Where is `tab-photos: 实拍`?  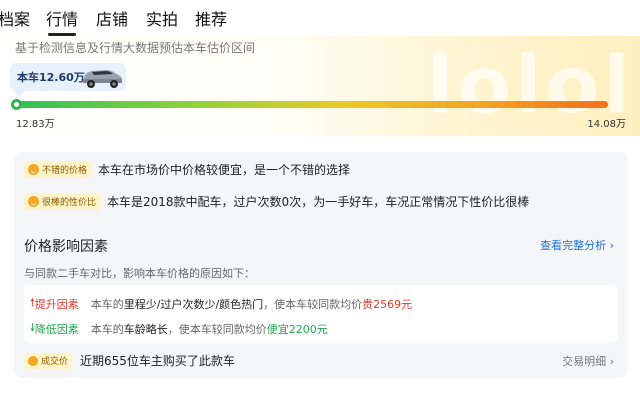 tab-photos: 实拍 is located at coordinates (162, 18).